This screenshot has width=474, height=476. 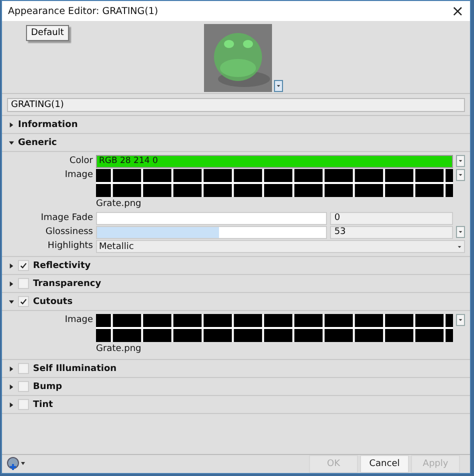 I want to click on window-title: Appearance Editor: GRATING(1), so click(x=83, y=11).